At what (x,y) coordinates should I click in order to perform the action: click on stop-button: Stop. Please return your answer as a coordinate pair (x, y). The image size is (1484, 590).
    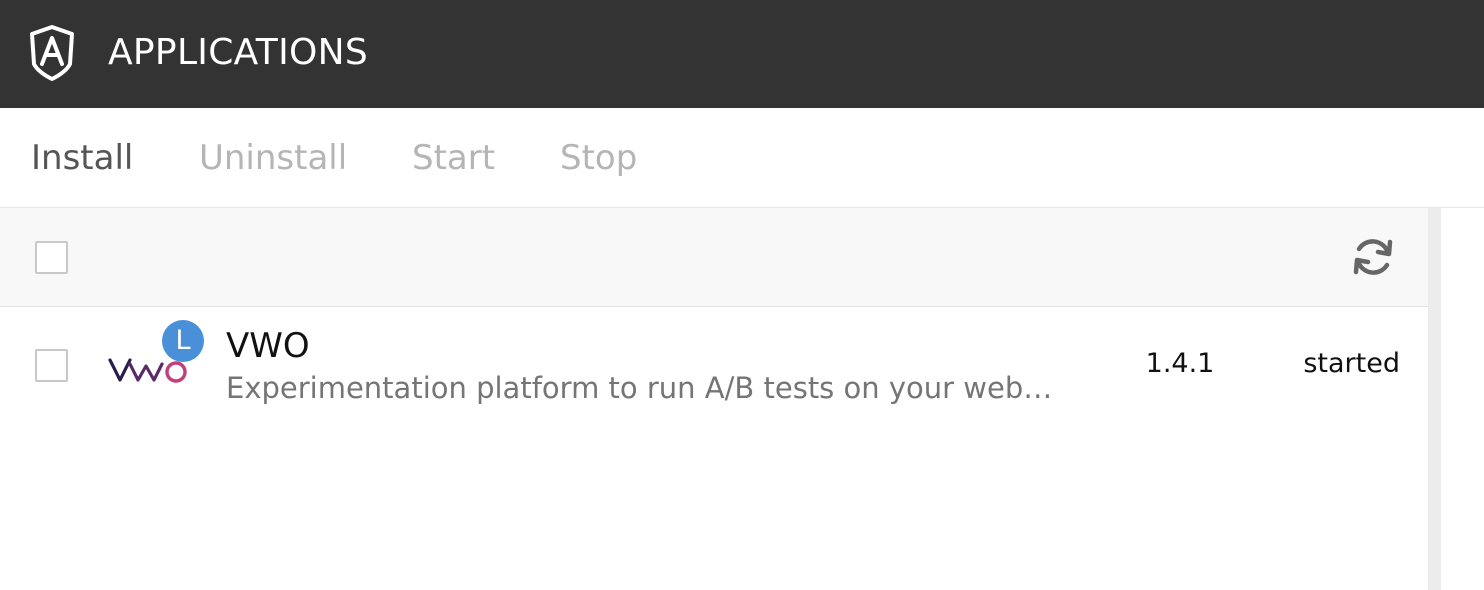
    Looking at the image, I should click on (598, 158).